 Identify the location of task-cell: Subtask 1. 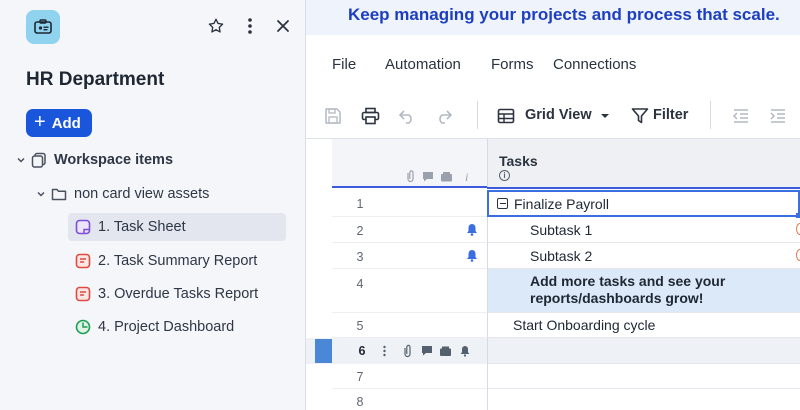
(643, 230).